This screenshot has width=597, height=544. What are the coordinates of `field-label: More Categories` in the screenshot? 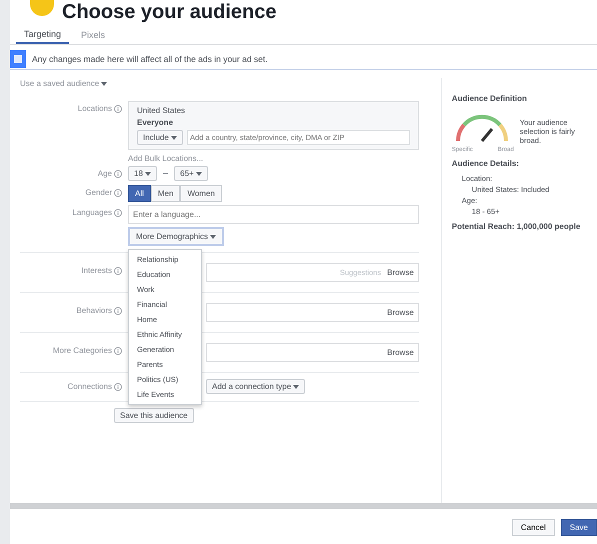 It's located at (82, 351).